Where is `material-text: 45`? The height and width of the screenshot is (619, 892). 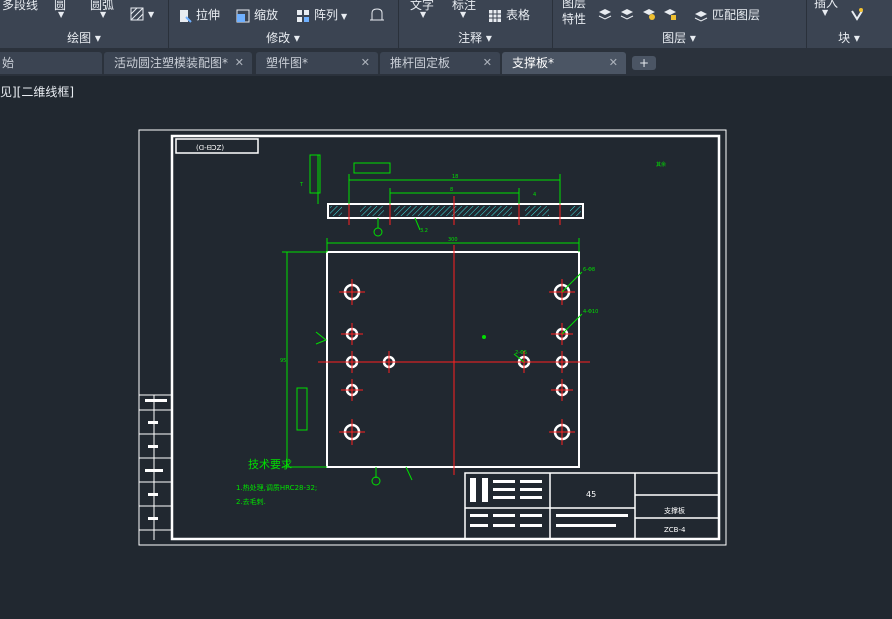
material-text: 45 is located at coordinates (591, 494).